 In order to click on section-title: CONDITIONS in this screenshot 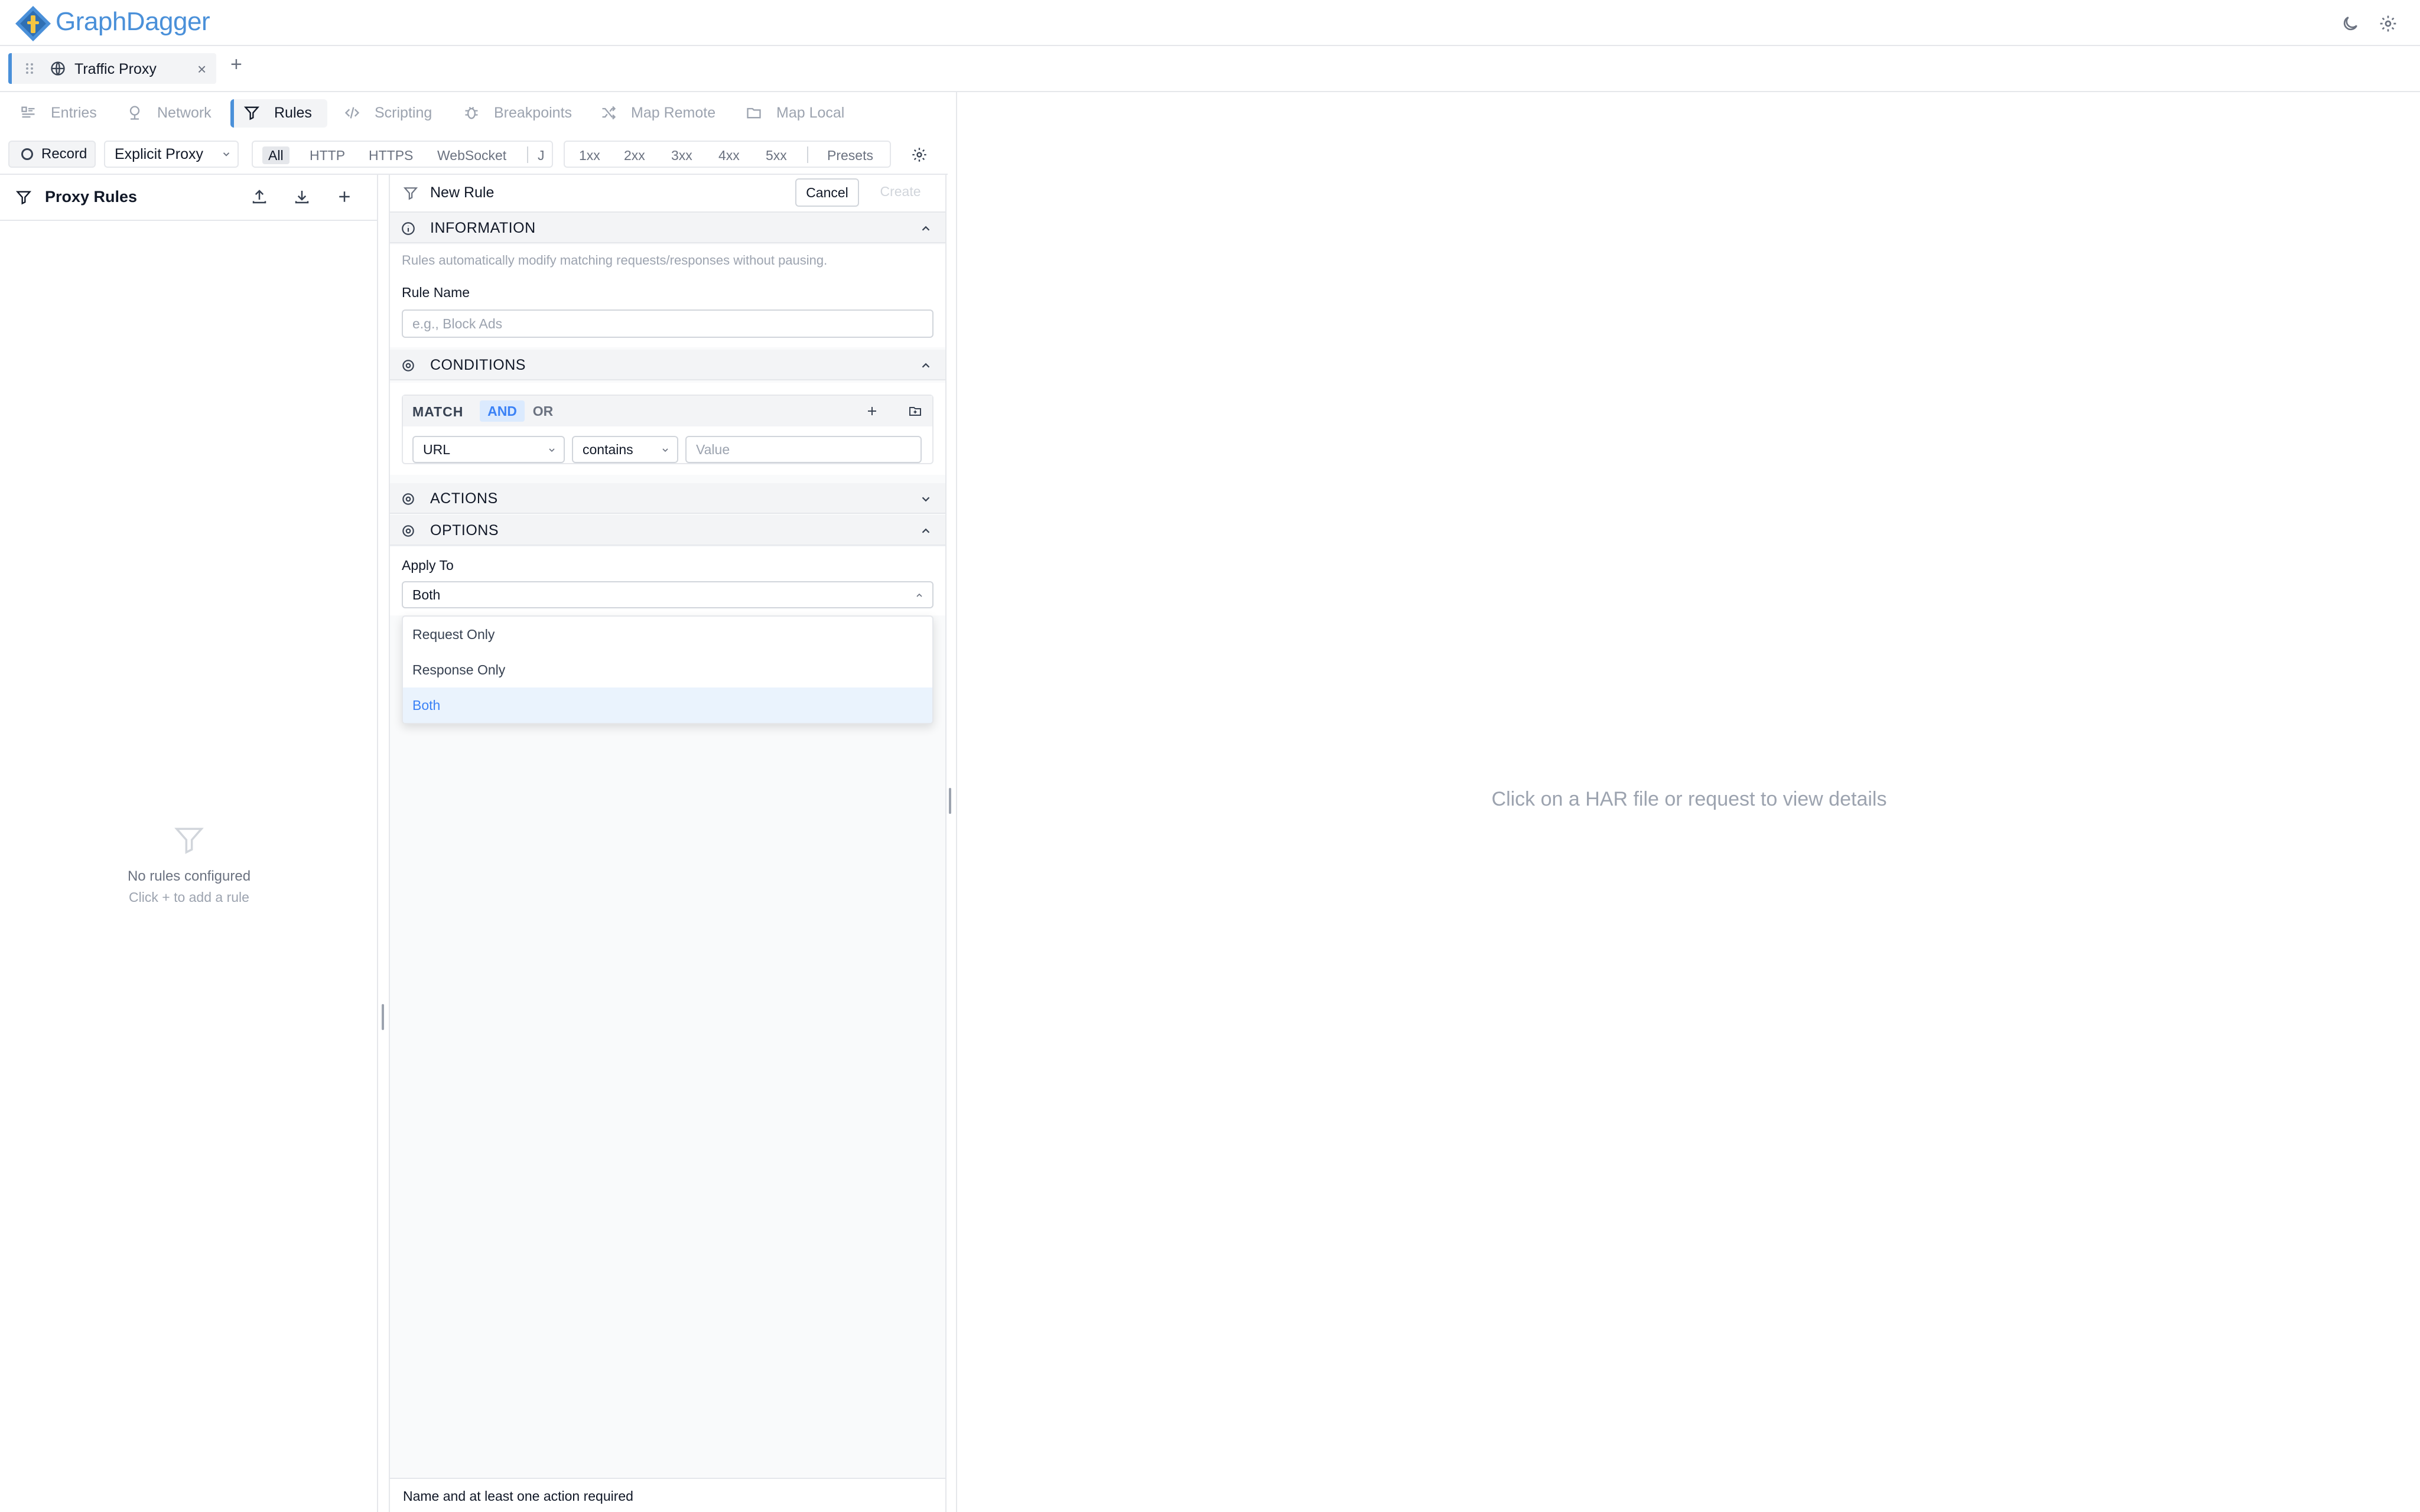, I will do `click(478, 365)`.